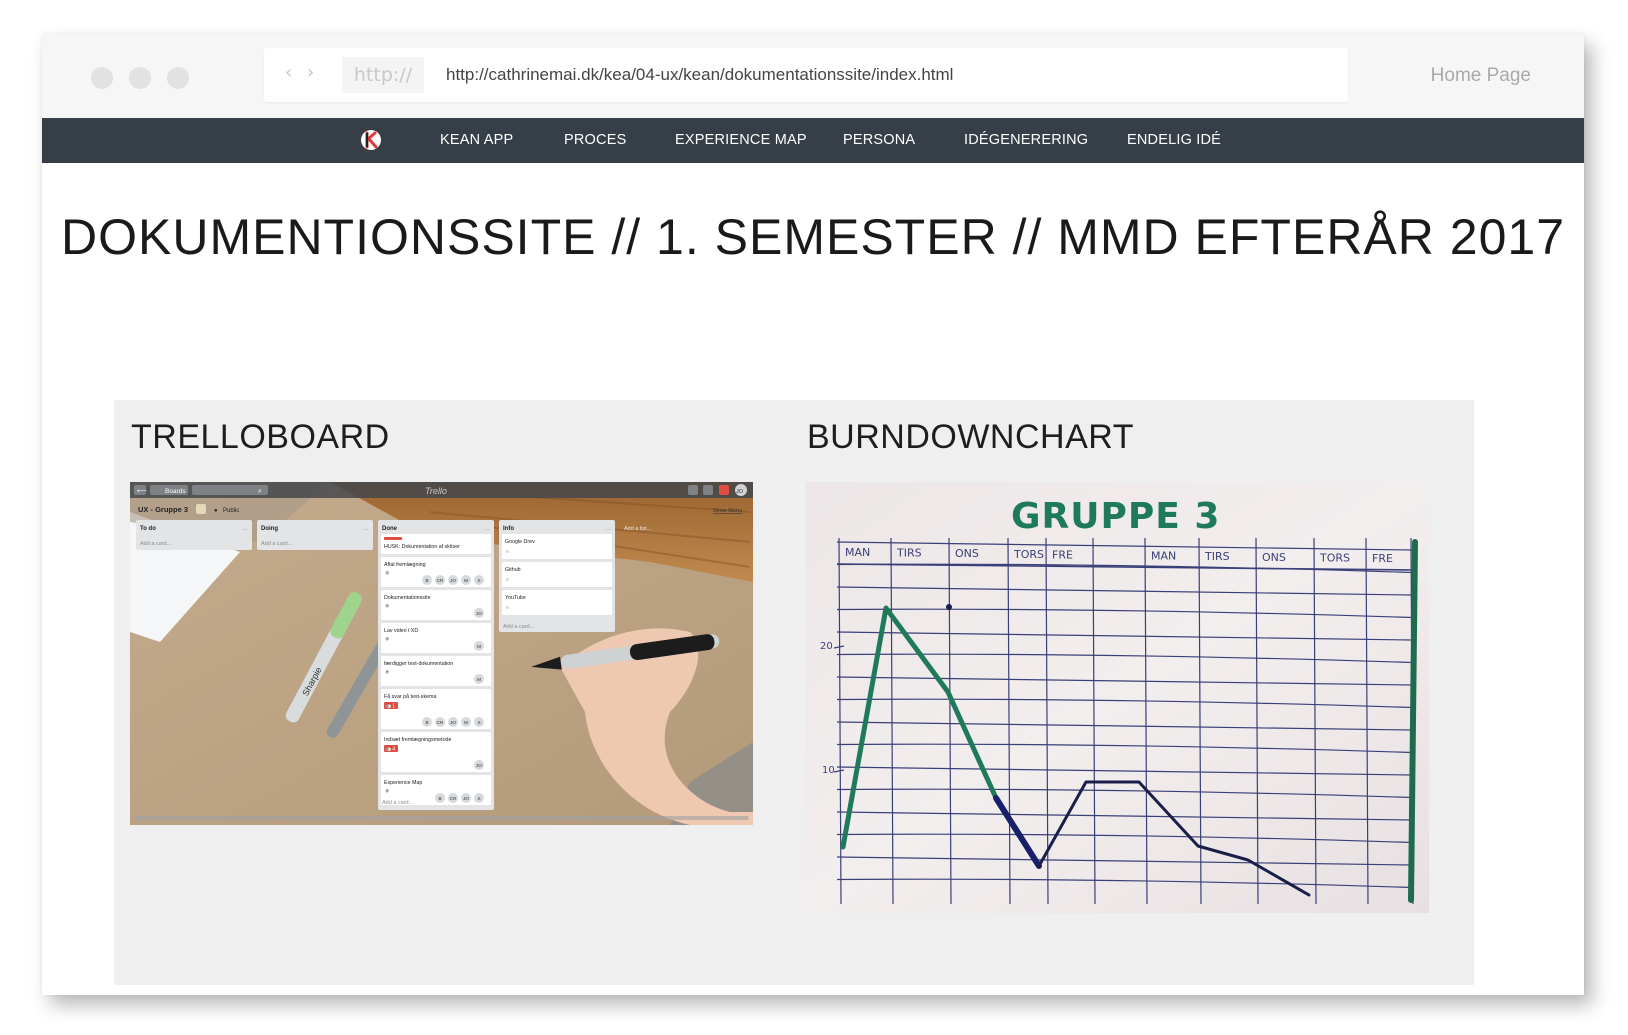  I want to click on trello-add-icon, so click(693, 490).